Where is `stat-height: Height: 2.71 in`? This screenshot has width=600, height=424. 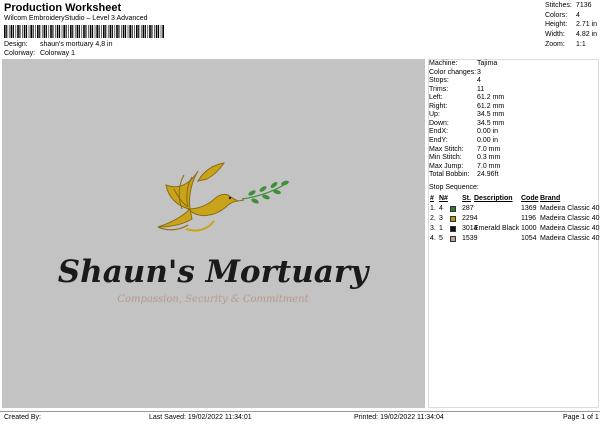 stat-height: Height: 2.71 in is located at coordinates (571, 25).